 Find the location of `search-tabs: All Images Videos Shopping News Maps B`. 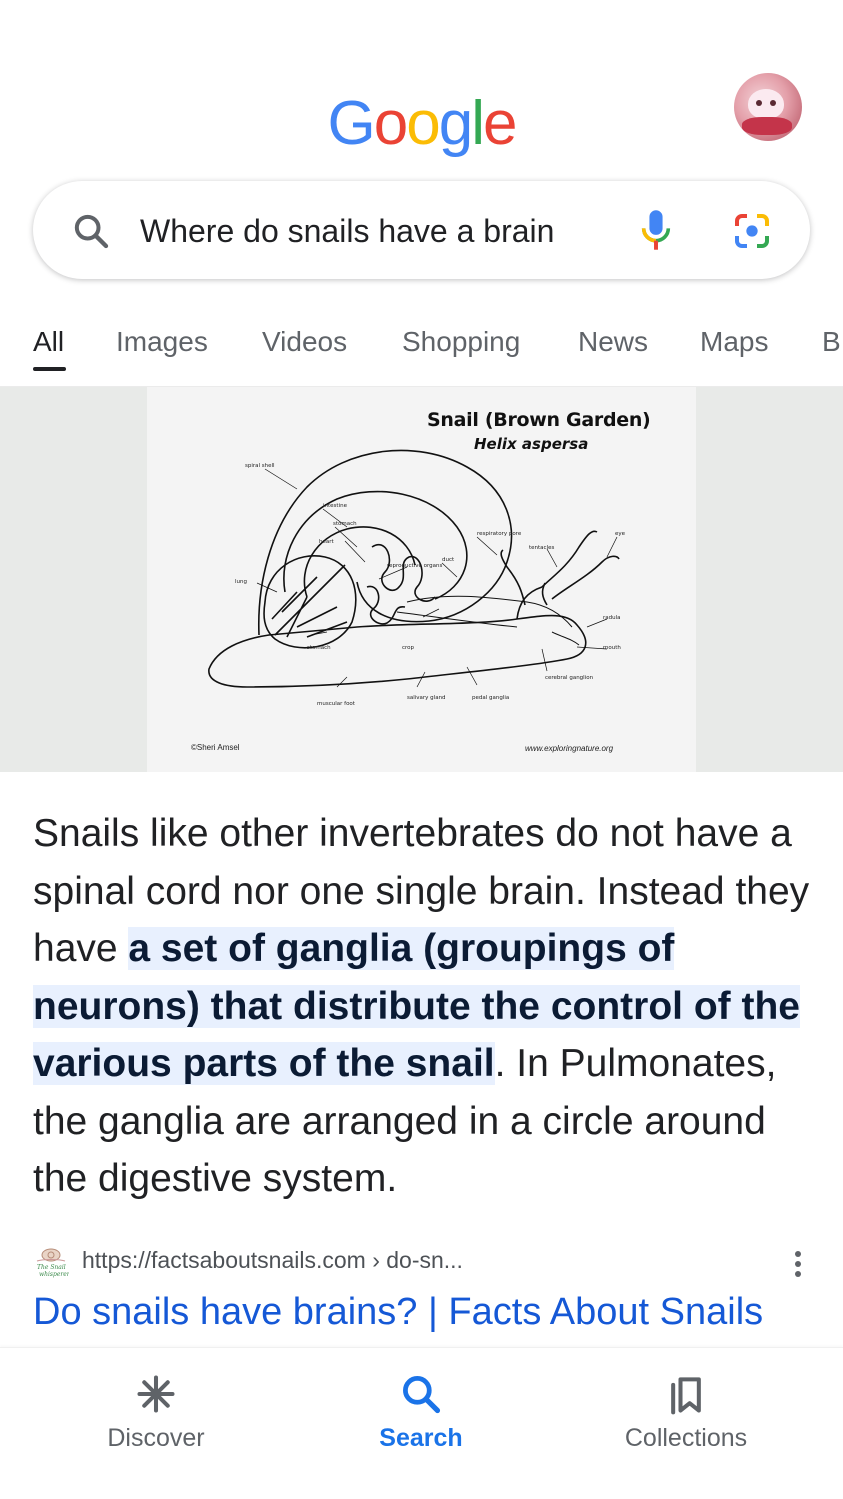

search-tabs: All Images Videos Shopping News Maps B is located at coordinates (421, 348).